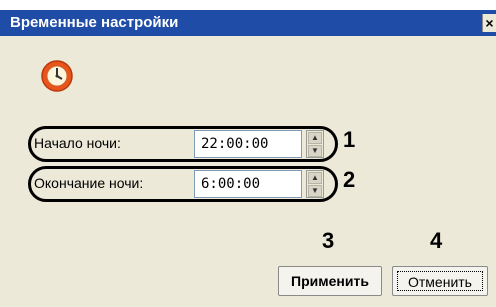 The width and height of the screenshot is (496, 307). What do you see at coordinates (94, 22) in the screenshot?
I see `window-title: Временные настройки` at bounding box center [94, 22].